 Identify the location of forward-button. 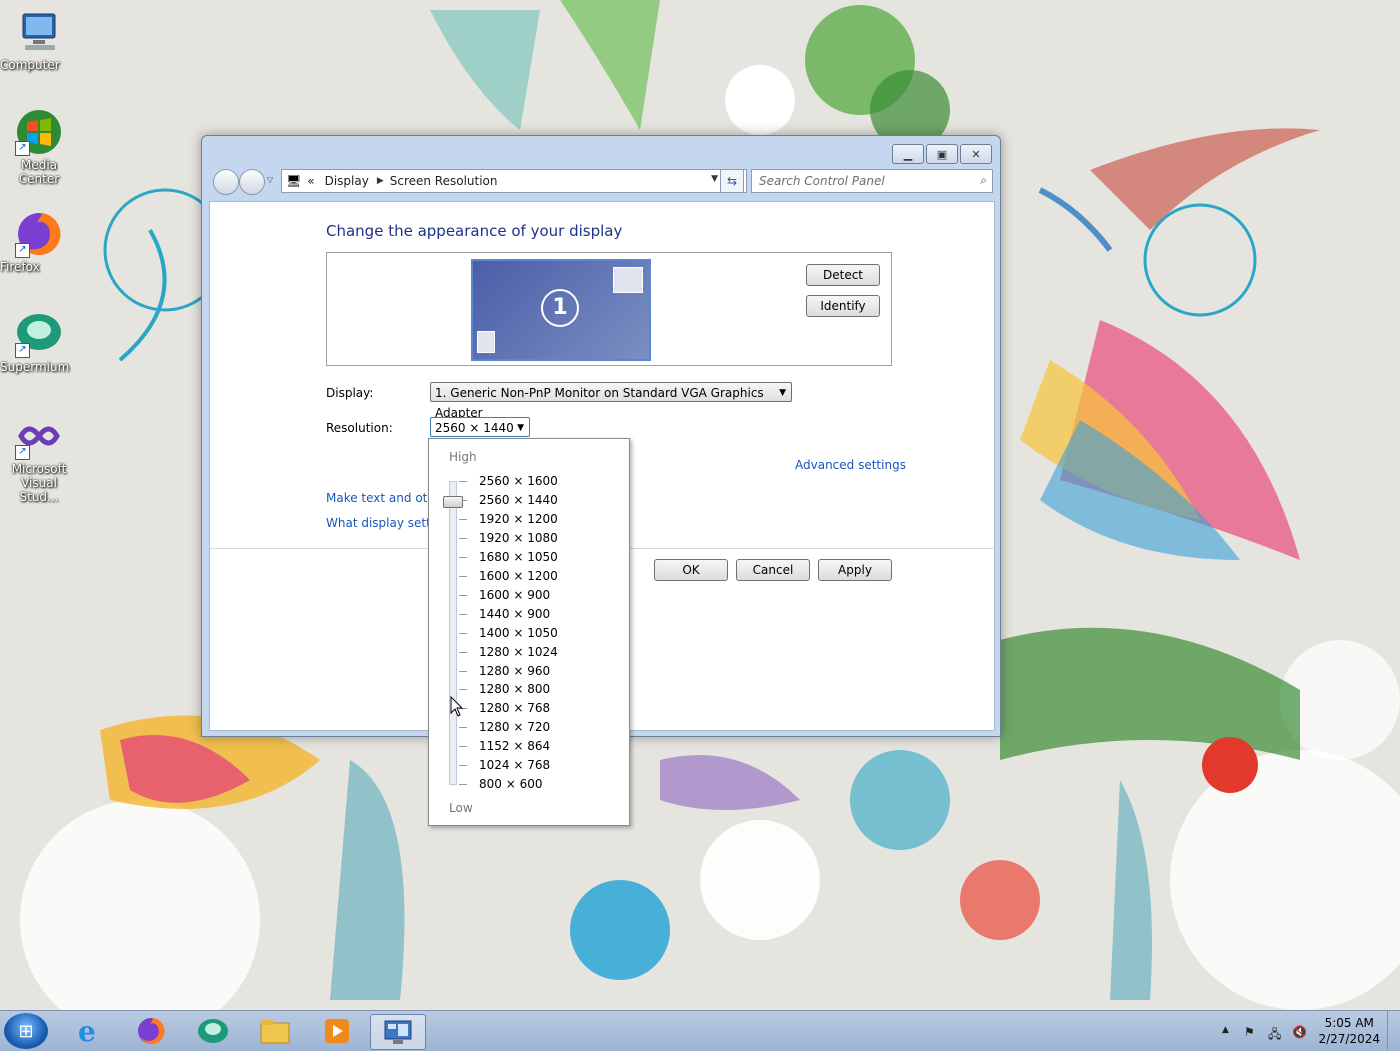
(252, 182).